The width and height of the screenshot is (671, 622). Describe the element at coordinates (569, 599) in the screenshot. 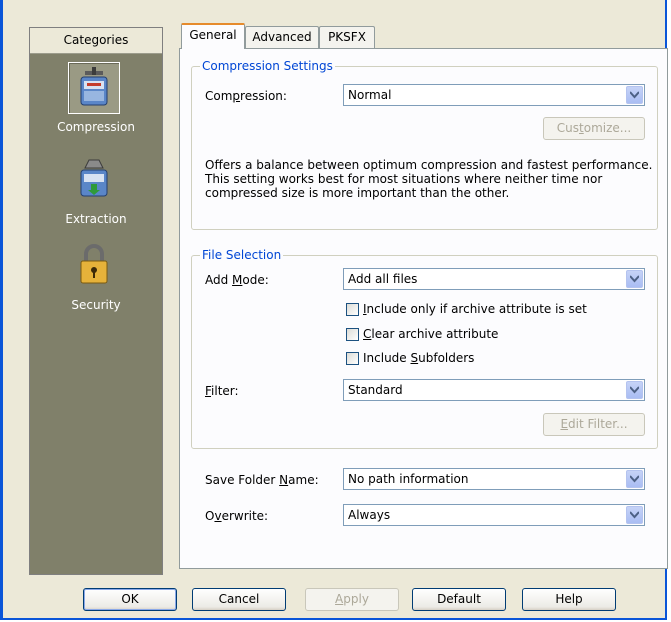

I see `help-button: Help` at that location.